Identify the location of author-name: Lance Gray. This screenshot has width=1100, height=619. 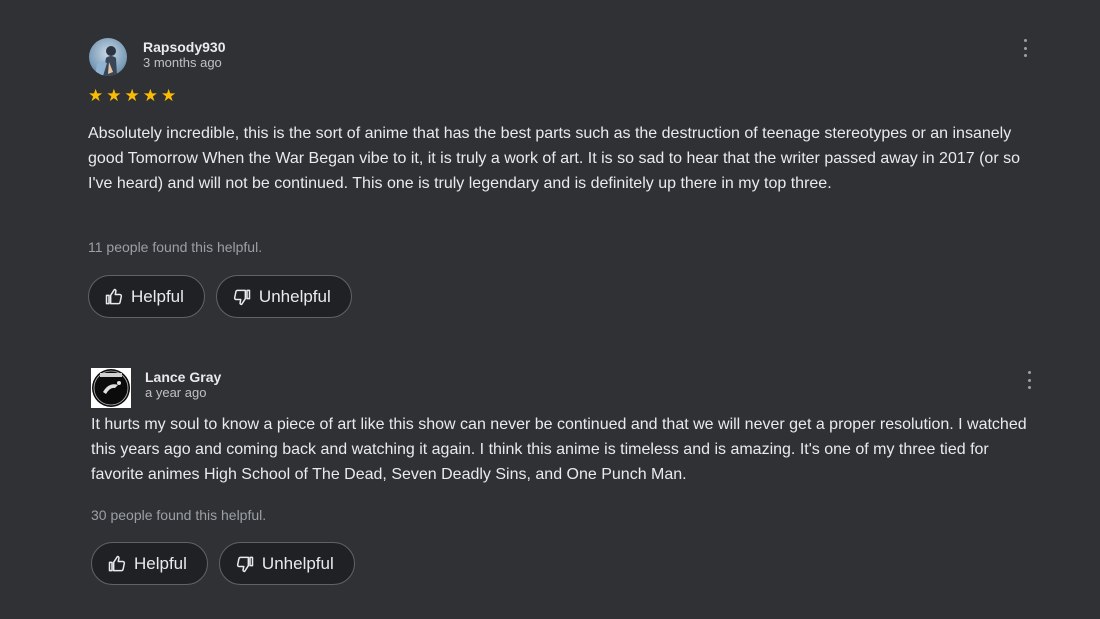
(183, 377).